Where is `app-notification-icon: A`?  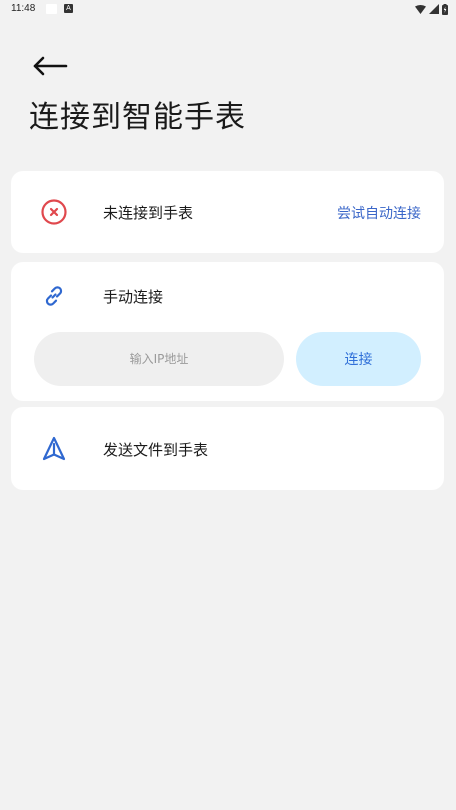
app-notification-icon: A is located at coordinates (68, 8).